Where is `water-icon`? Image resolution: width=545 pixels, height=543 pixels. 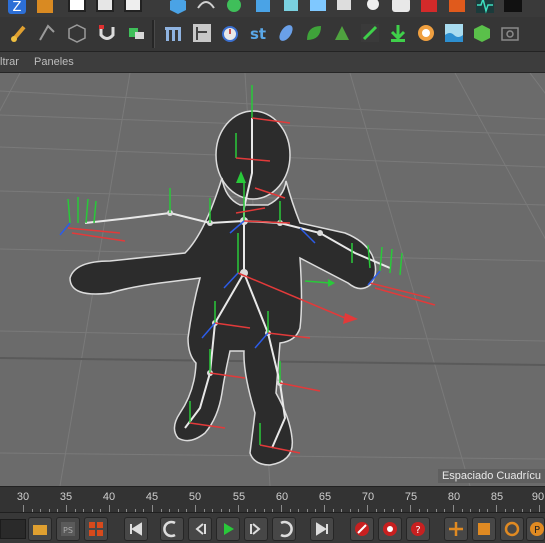
water-icon is located at coordinates (454, 33).